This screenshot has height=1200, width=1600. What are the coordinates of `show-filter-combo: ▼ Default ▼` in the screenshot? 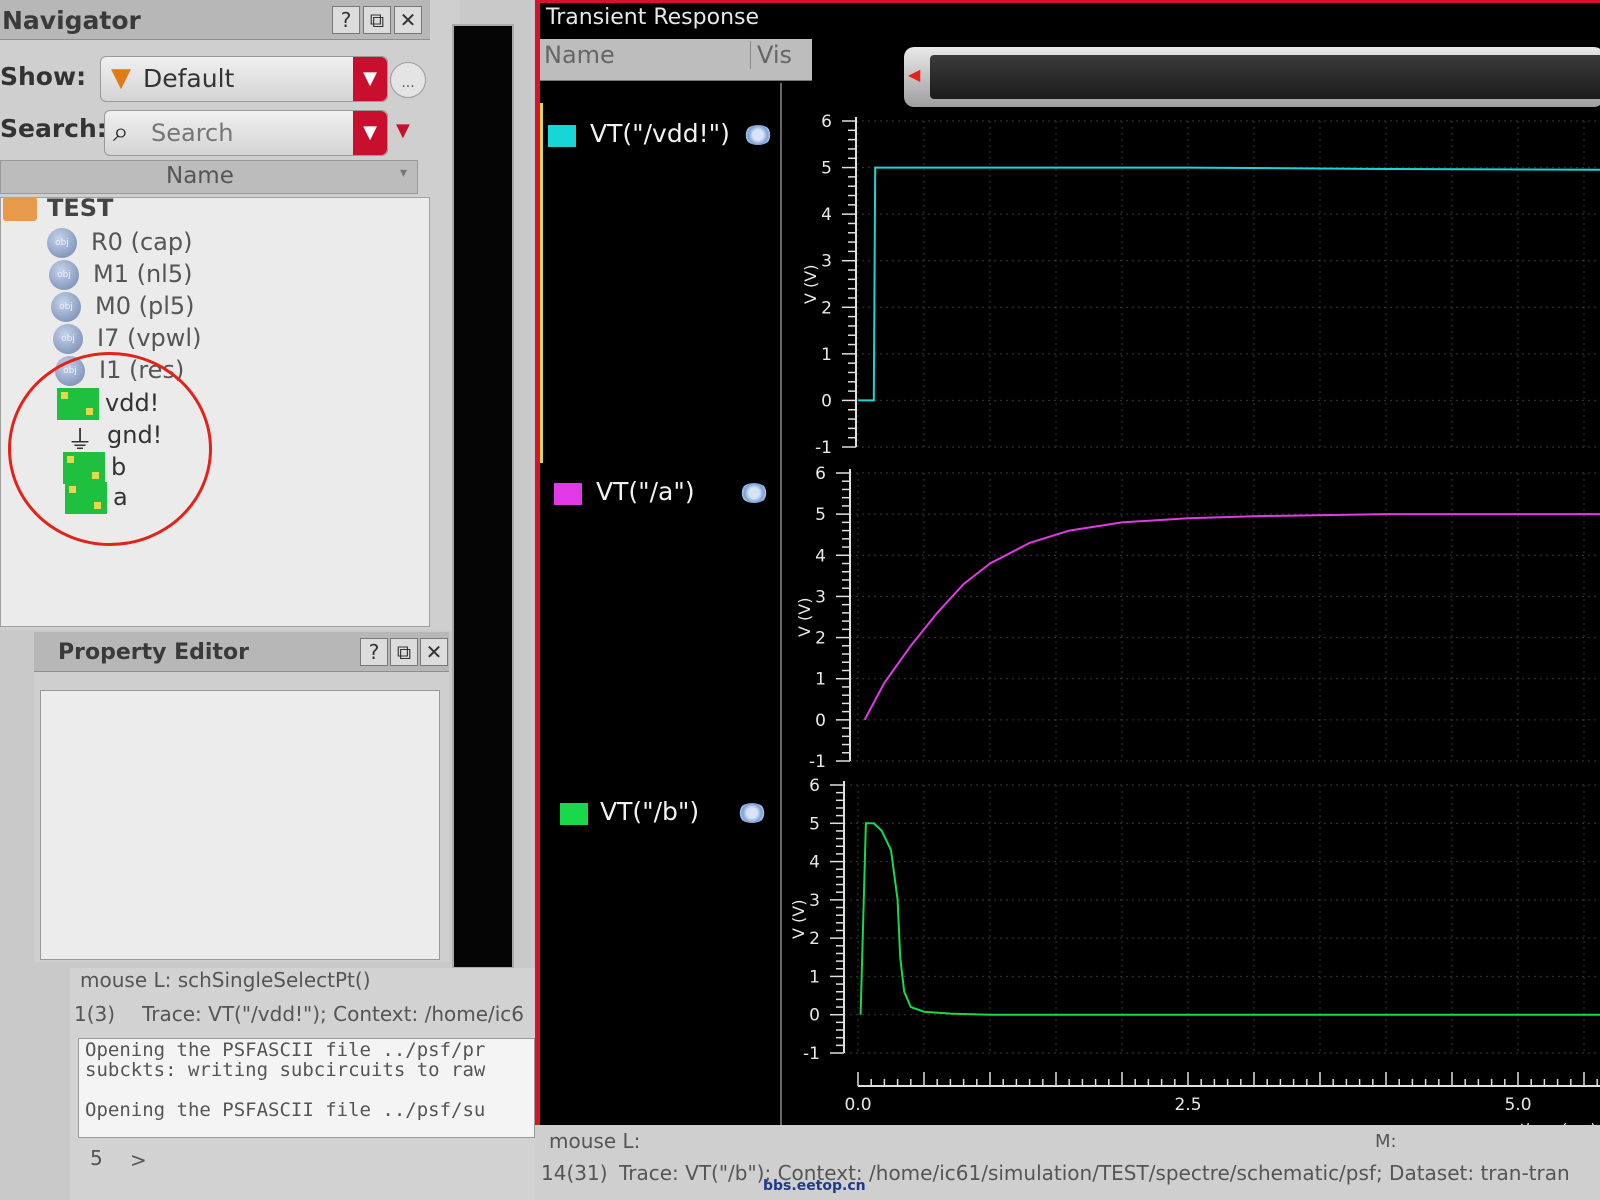 It's located at (244, 79).